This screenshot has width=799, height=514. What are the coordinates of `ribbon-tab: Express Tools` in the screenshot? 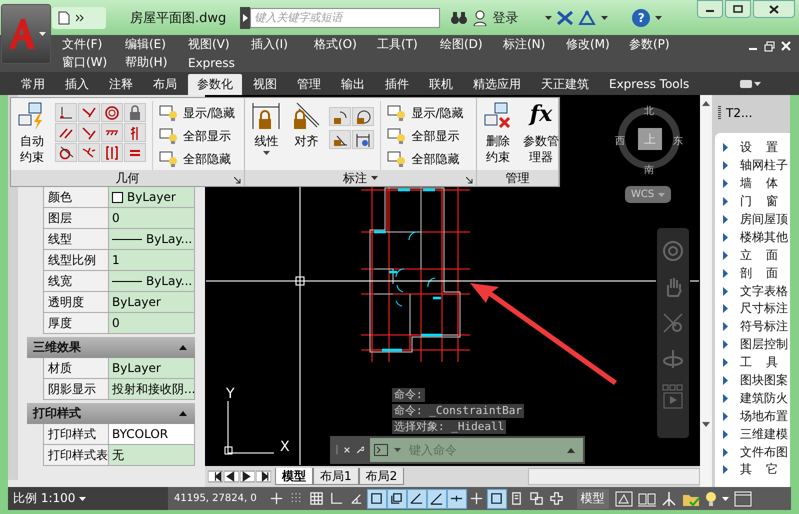 It's located at (649, 84).